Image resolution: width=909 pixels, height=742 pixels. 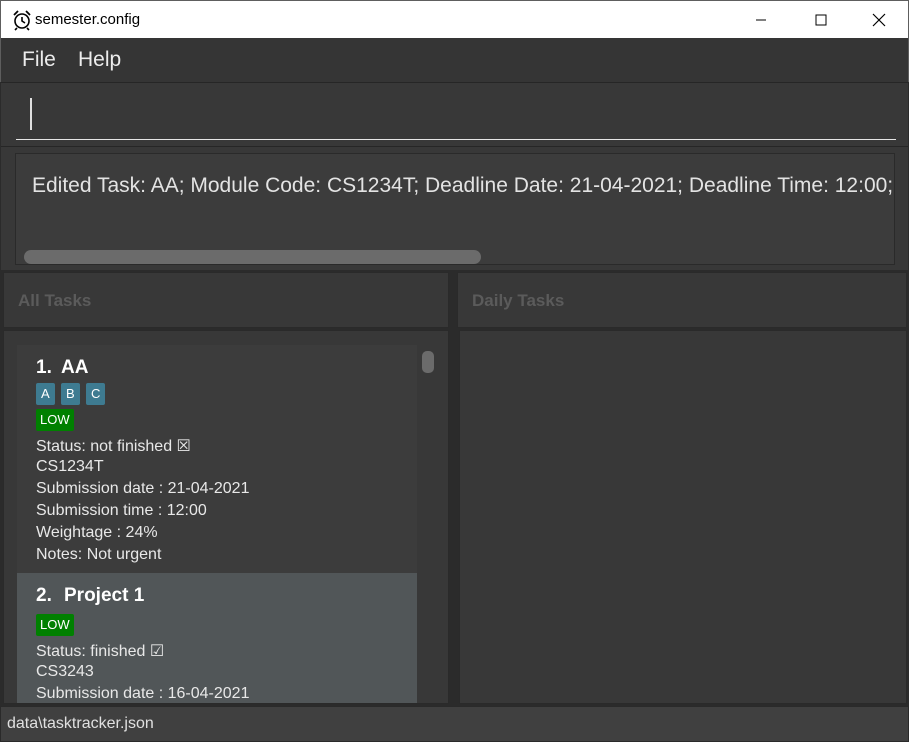 I want to click on text-caret, so click(x=31, y=114).